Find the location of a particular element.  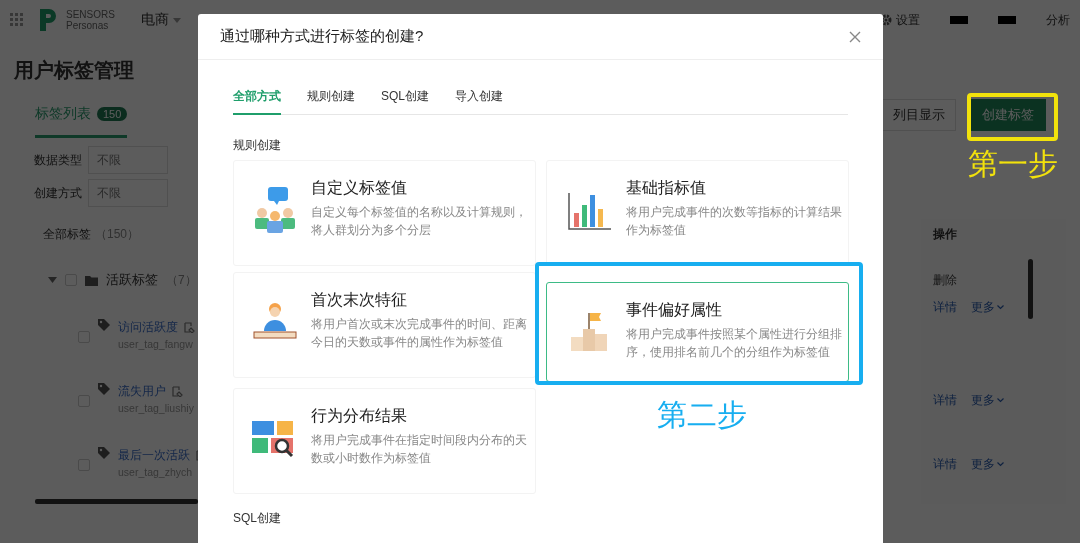

card-description: 将用户完成事件在指定时间段内分布的天数或小时数作为标签值 is located at coordinates (419, 449).